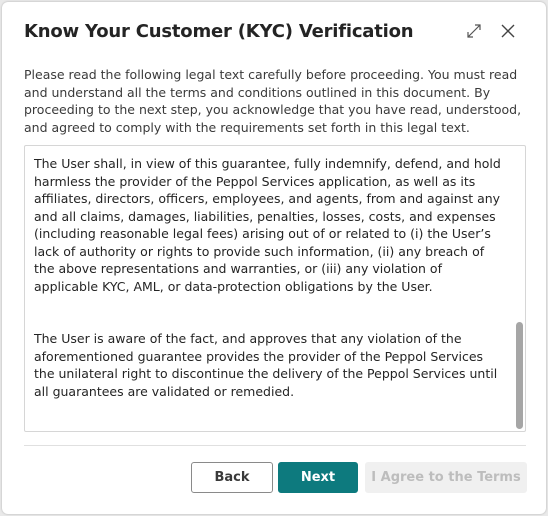 The width and height of the screenshot is (548, 516). What do you see at coordinates (519, 375) in the screenshot?
I see `scrollbar-thumb` at bounding box center [519, 375].